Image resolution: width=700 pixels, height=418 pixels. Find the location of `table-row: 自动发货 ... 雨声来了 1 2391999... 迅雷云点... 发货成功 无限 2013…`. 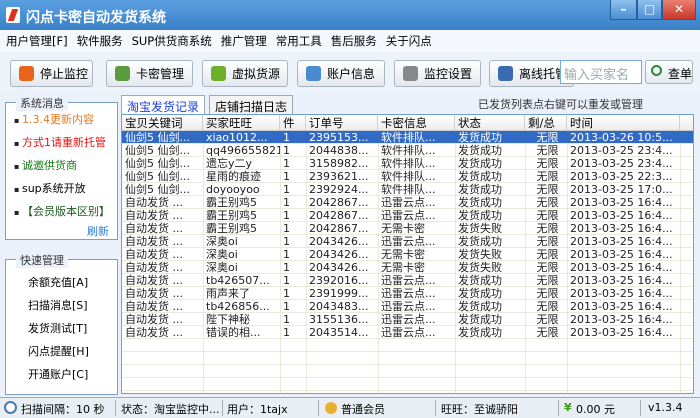

table-row: 自动发货 ... 雨声来了 1 2391999... 迅雷云点... 发货成功 无限 2013… is located at coordinates (407, 293).